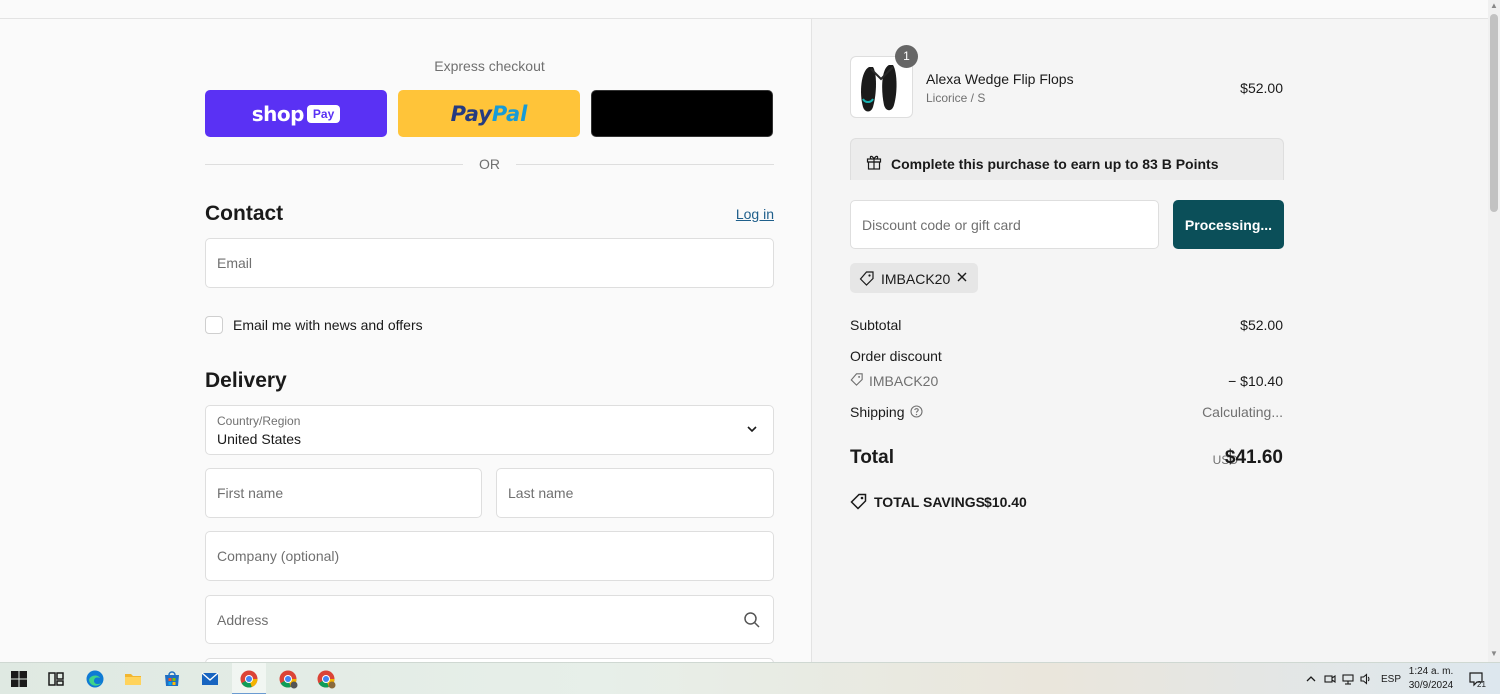 The image size is (1500, 694). Describe the element at coordinates (278, 113) in the screenshot. I see `shop-pay-logo: shop` at that location.